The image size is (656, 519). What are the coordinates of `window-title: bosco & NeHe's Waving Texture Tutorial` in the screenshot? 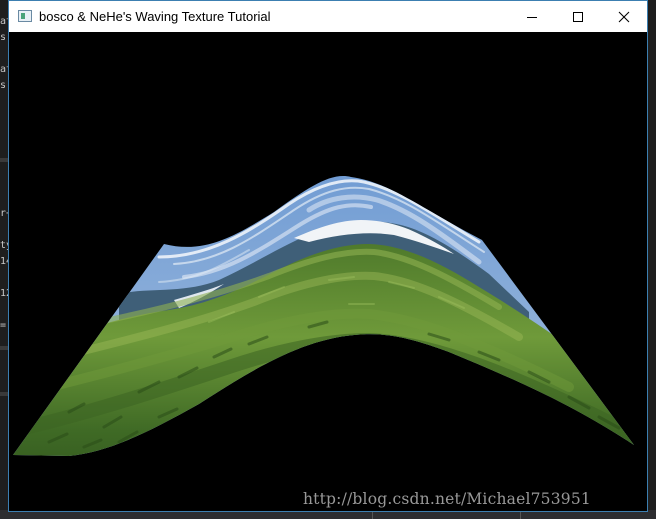 It's located at (155, 16).